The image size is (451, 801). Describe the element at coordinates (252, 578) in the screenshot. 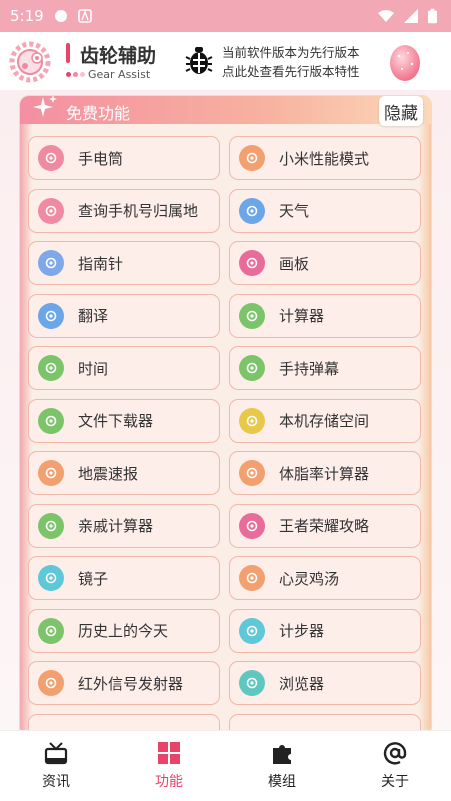

I see `soup-icon` at that location.